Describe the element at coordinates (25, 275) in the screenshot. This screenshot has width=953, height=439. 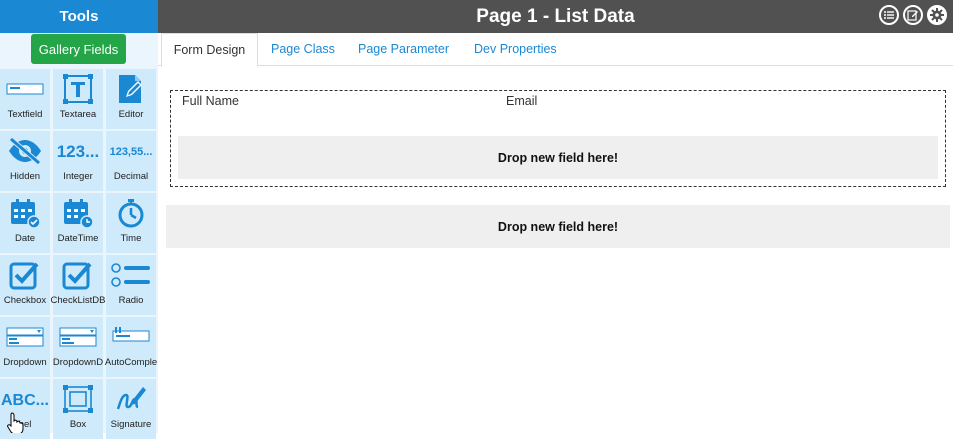
I see `checkbox-icon` at that location.